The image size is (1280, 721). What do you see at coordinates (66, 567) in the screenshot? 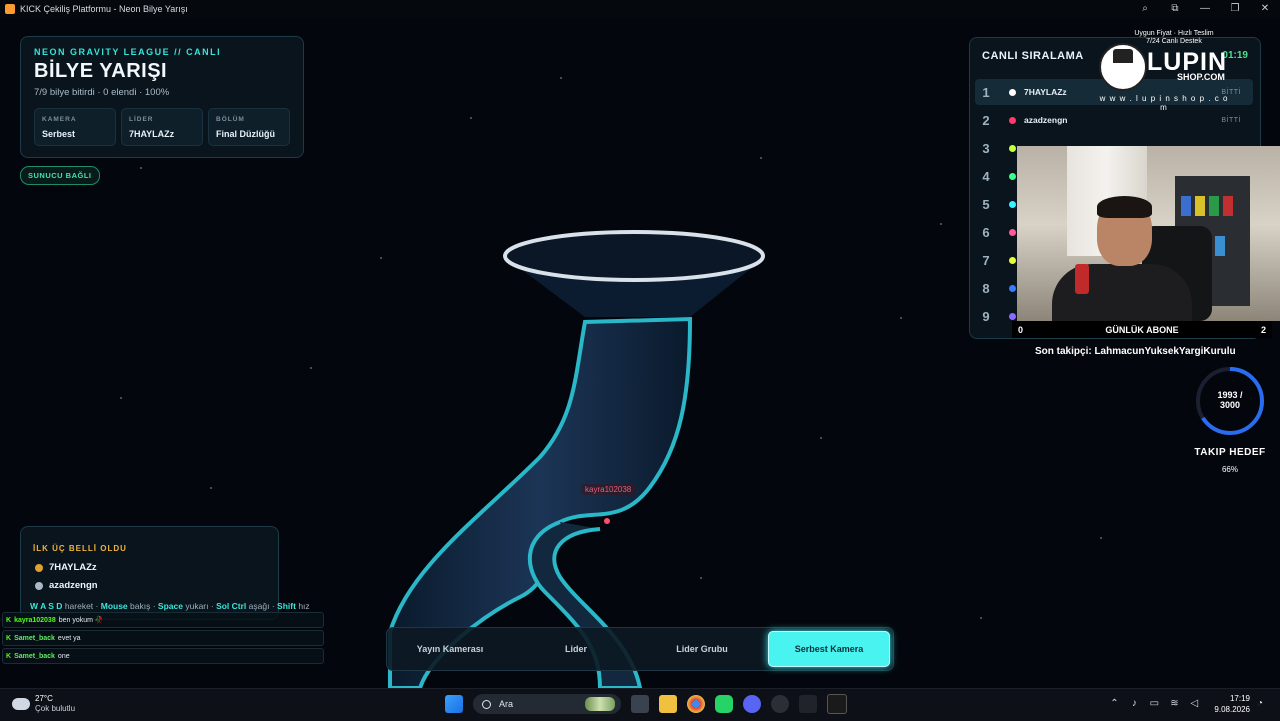
I see `top-three-entry: 7HAYLAZz` at bounding box center [66, 567].